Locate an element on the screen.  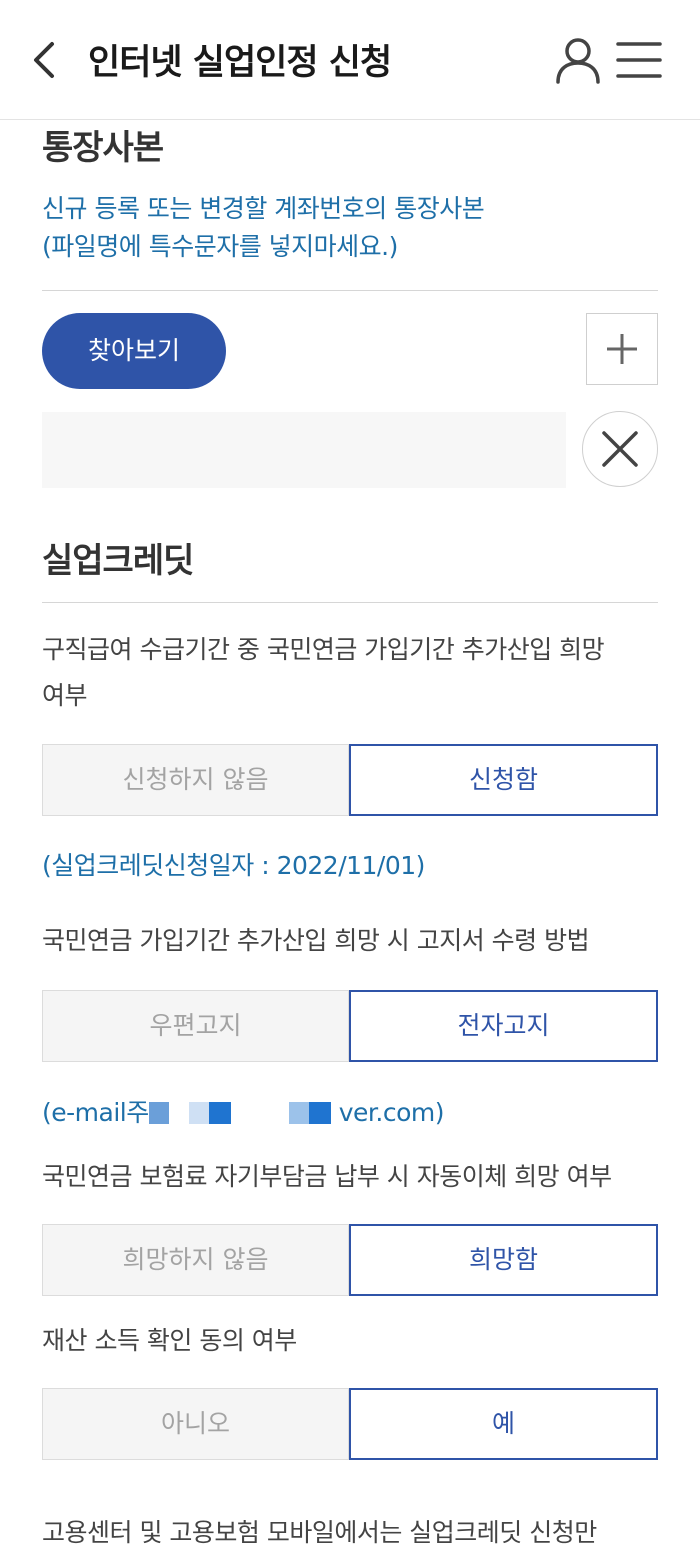
back-button is located at coordinates (46, 60).